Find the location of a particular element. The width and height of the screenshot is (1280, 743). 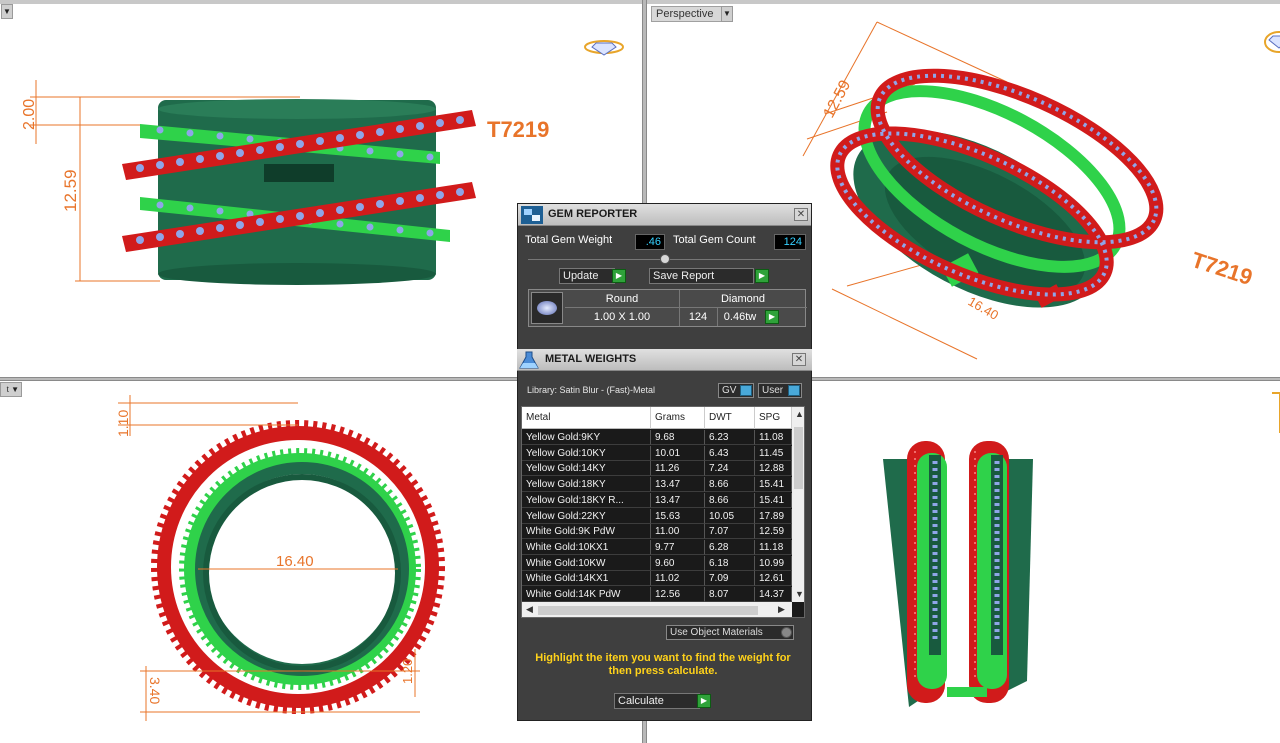

gem-icon-perspective is located at coordinates (1272, 42).